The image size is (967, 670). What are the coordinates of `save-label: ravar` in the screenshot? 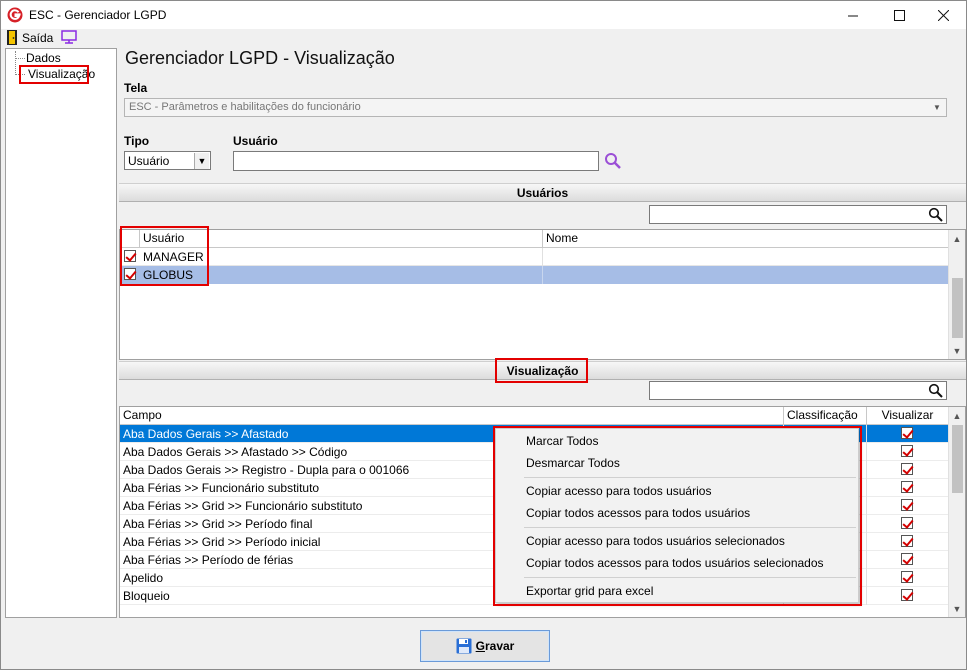 It's located at (499, 646).